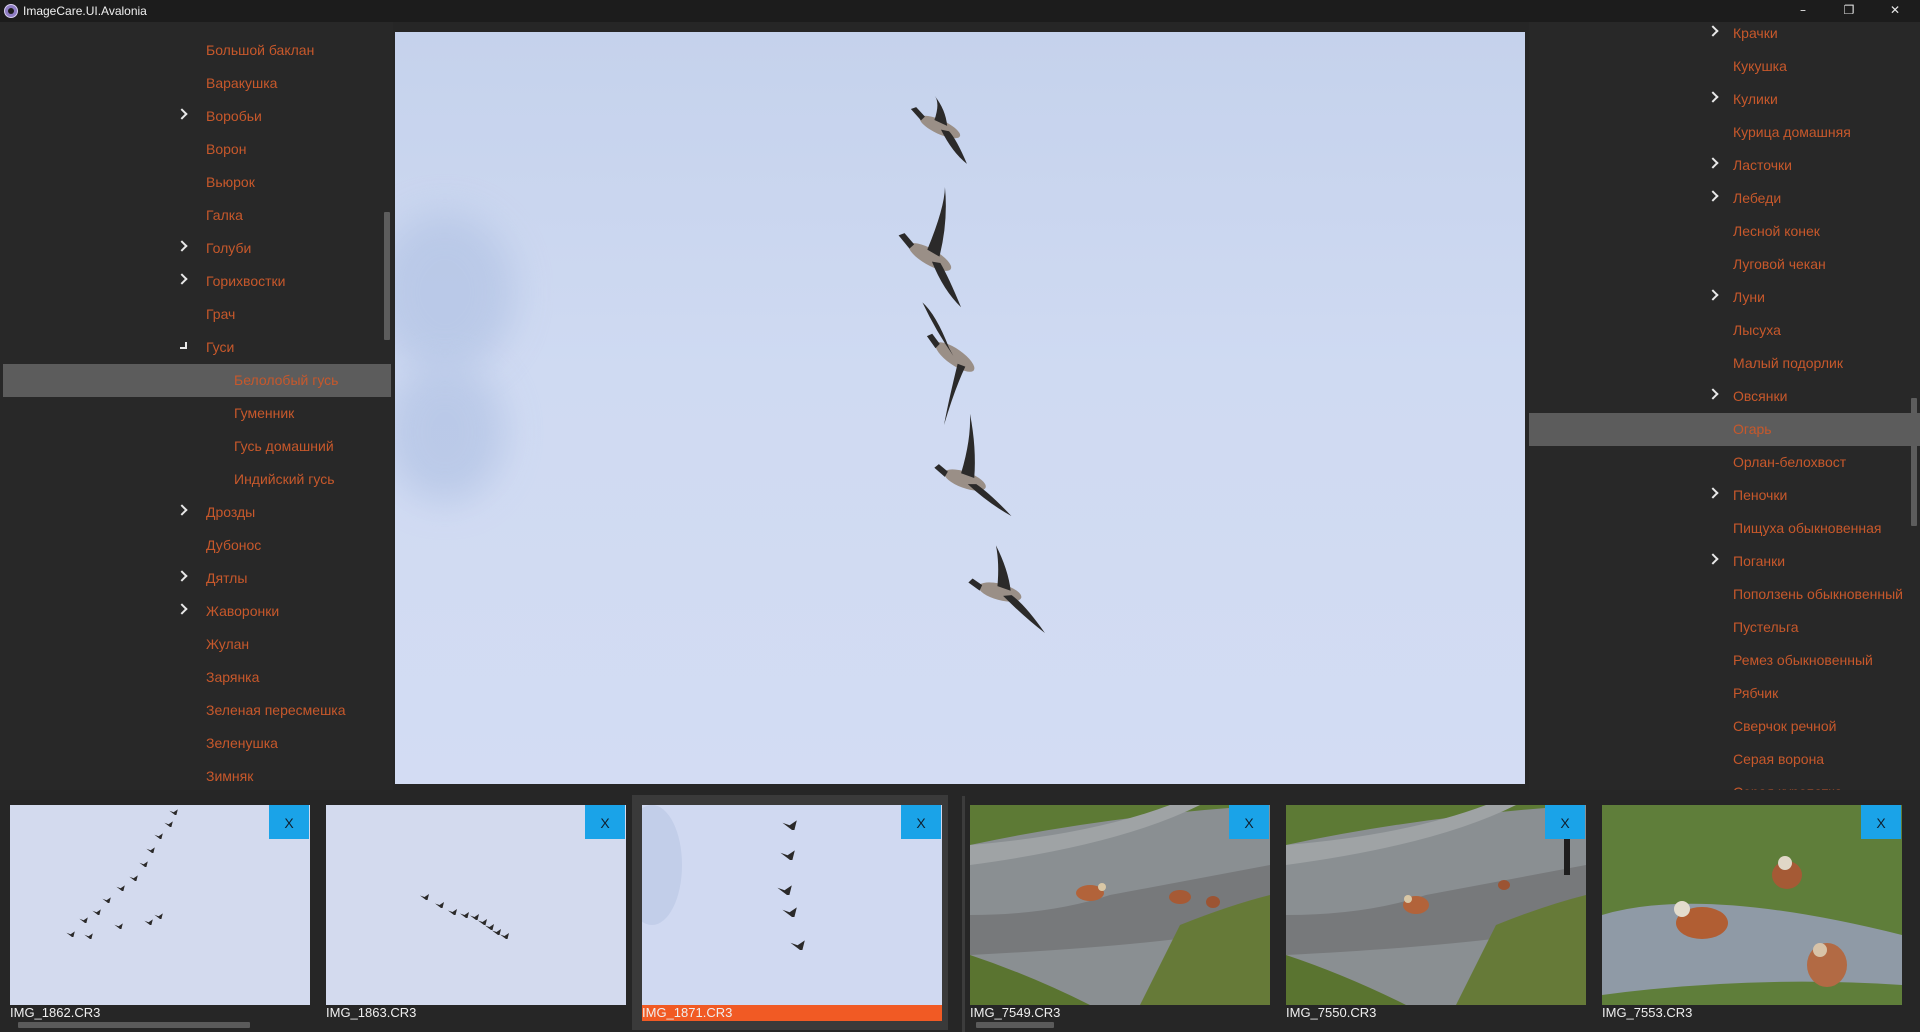 Image resolution: width=1920 pixels, height=1032 pixels. What do you see at coordinates (195, 182) in the screenshot?
I see `tree-item: Вьюрок` at bounding box center [195, 182].